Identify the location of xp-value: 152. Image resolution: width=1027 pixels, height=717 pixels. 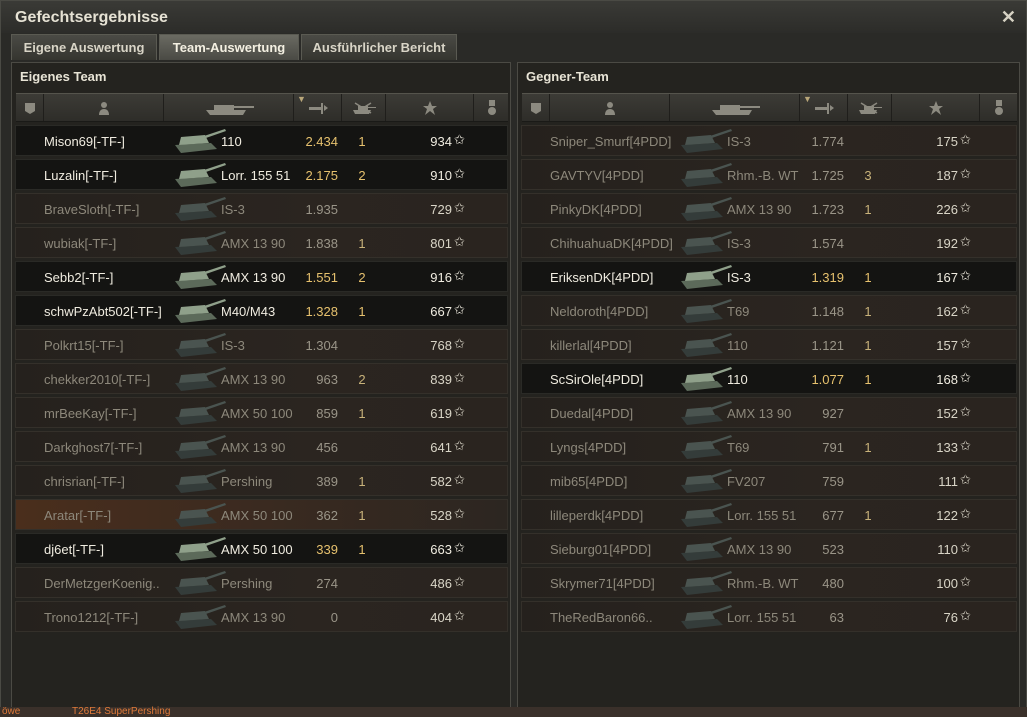
(947, 413).